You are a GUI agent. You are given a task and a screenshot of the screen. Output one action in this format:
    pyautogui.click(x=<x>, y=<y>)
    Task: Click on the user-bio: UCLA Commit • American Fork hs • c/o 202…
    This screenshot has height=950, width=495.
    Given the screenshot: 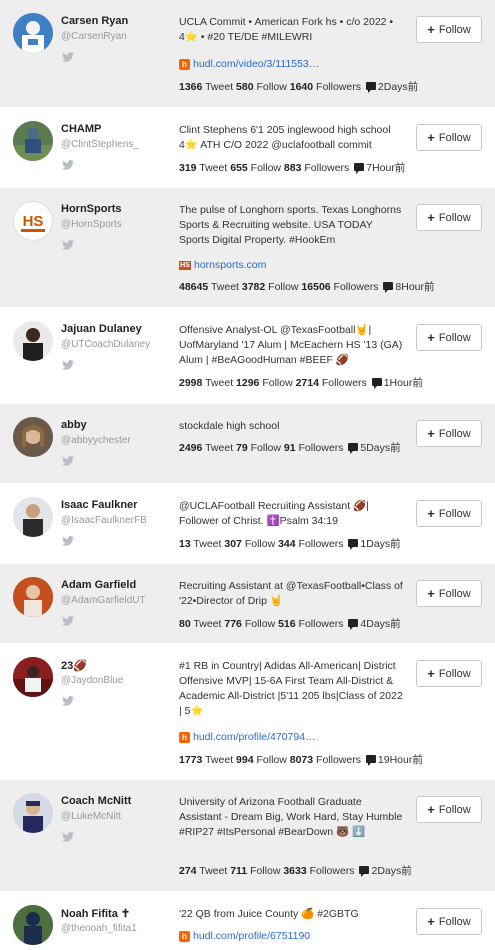 What is the action you would take?
    pyautogui.click(x=286, y=29)
    